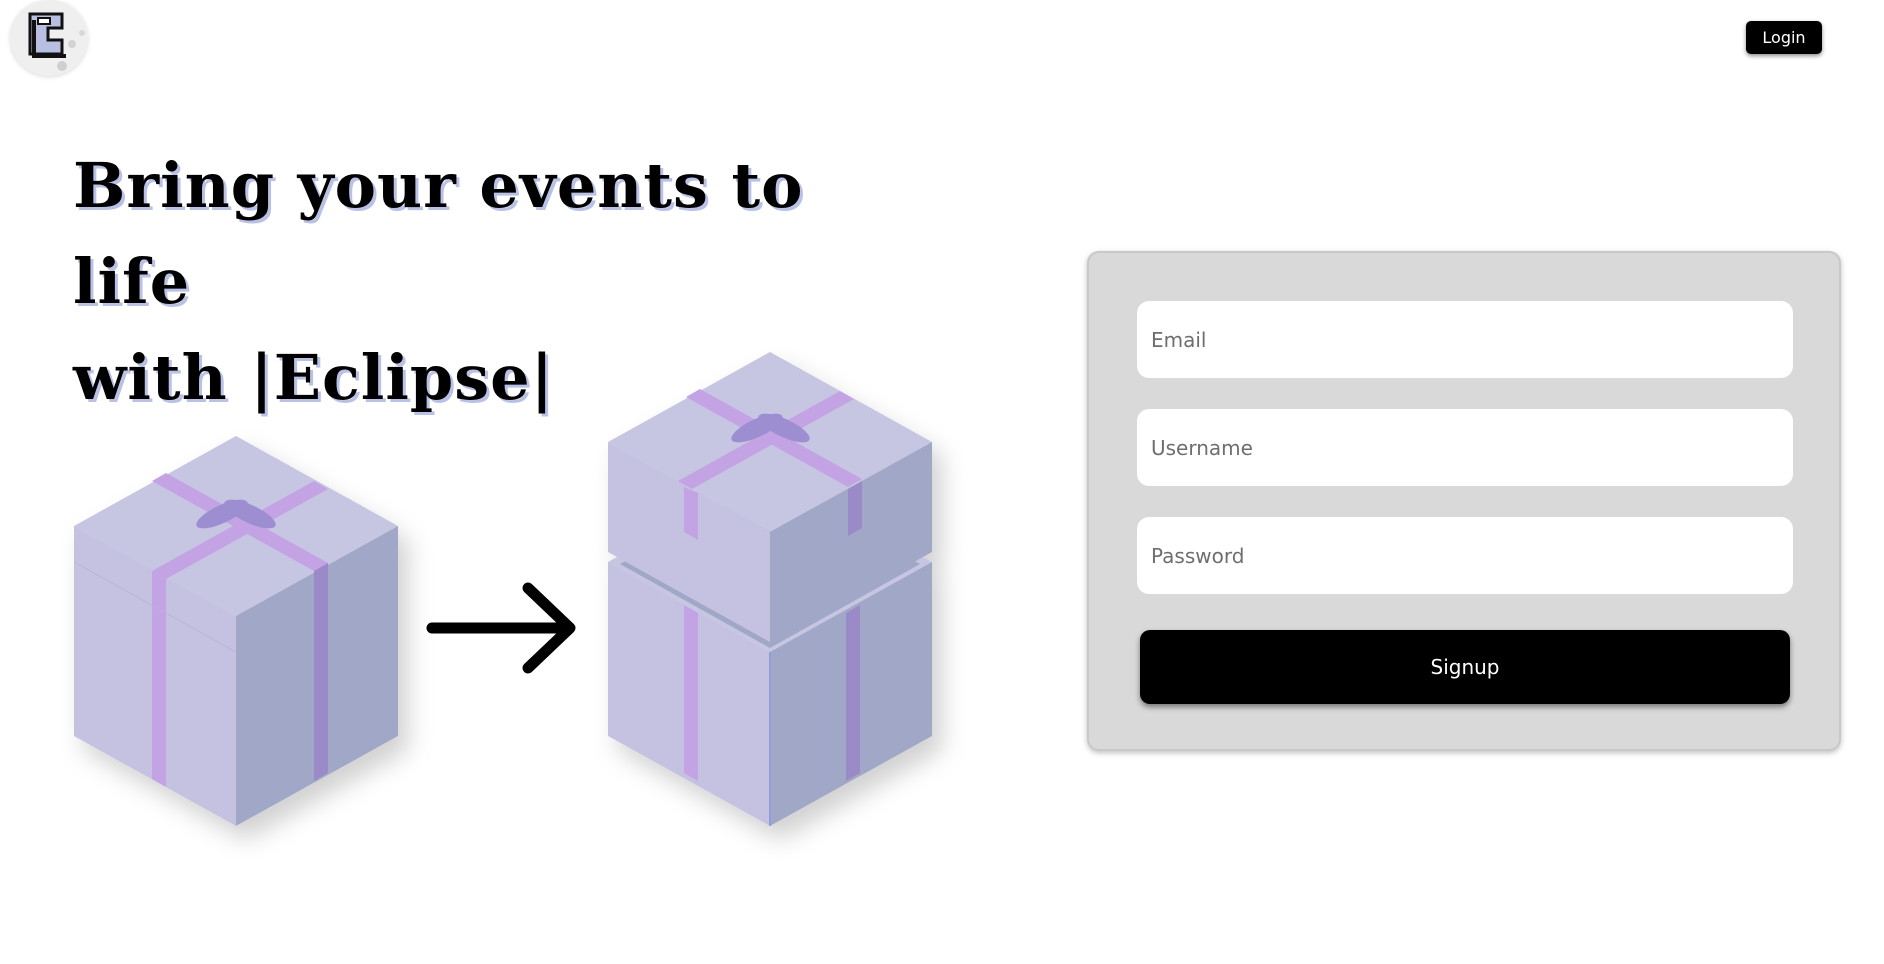 The height and width of the screenshot is (964, 1884). Describe the element at coordinates (235, 631) in the screenshot. I see `closed-gift-box` at that location.